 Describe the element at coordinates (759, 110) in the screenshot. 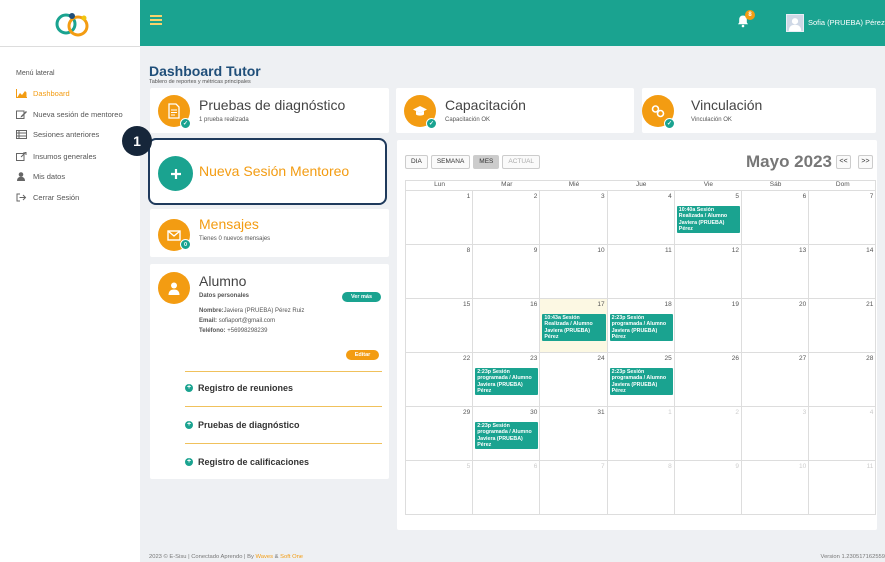

I see `vinculacion-card: ✓ Vinculación Vinculación OK` at that location.